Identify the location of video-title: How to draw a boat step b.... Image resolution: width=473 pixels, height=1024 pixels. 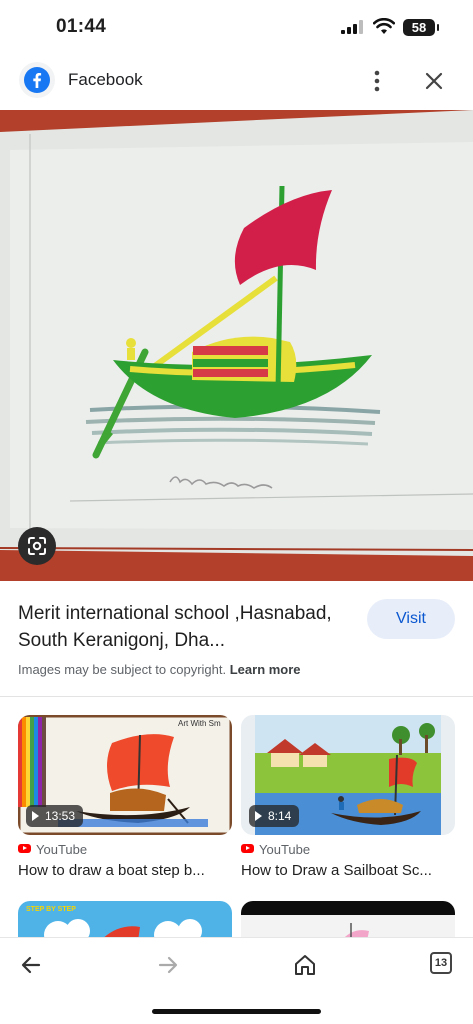
(125, 870).